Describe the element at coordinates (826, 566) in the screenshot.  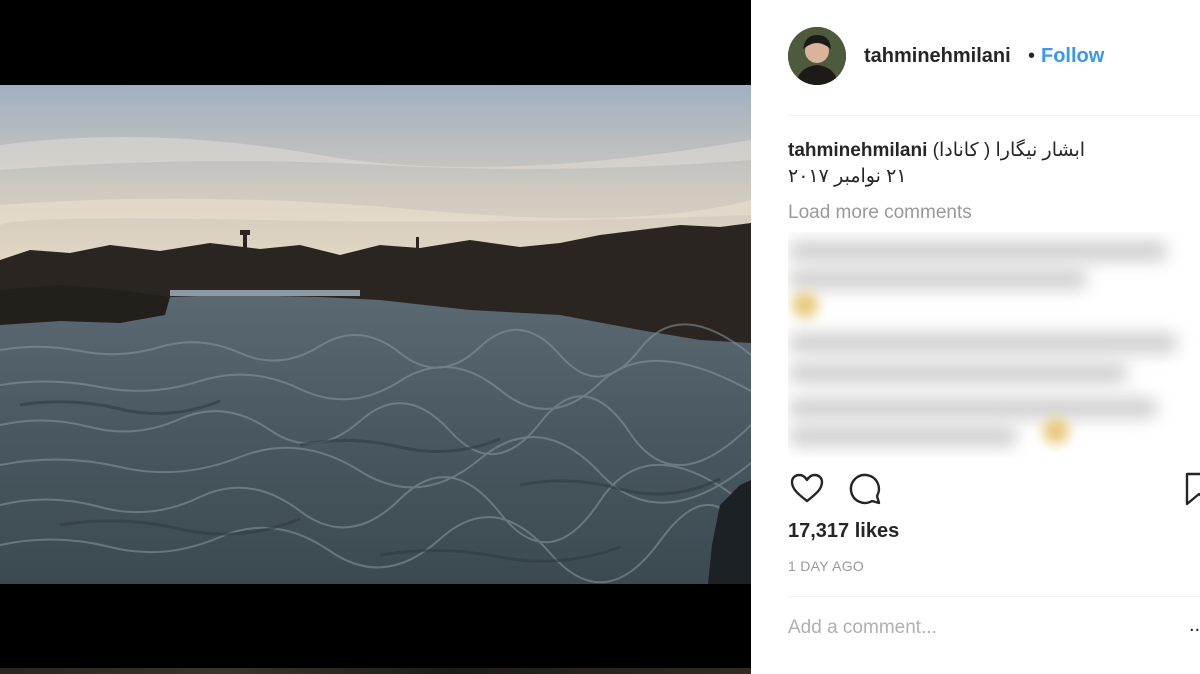
I see `post-timestamp: 1 DAY AGO` at that location.